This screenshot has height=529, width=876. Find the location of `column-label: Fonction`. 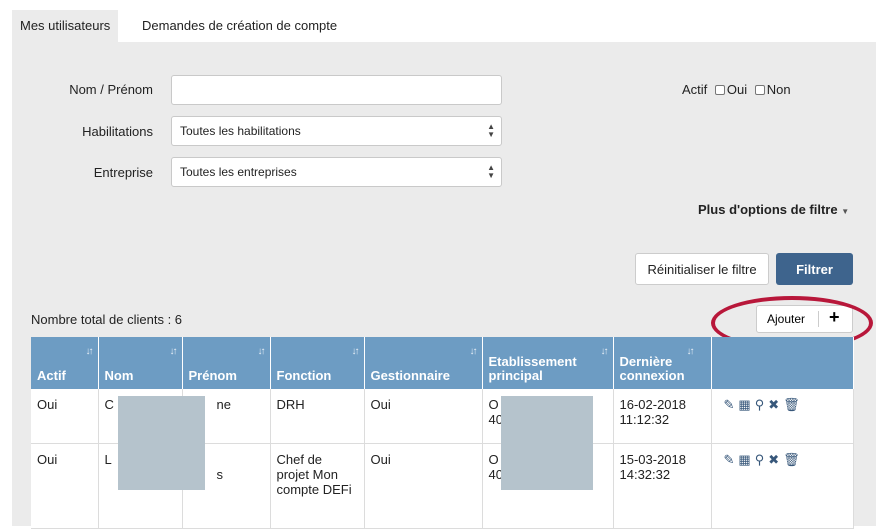

column-label: Fonction is located at coordinates (304, 375).